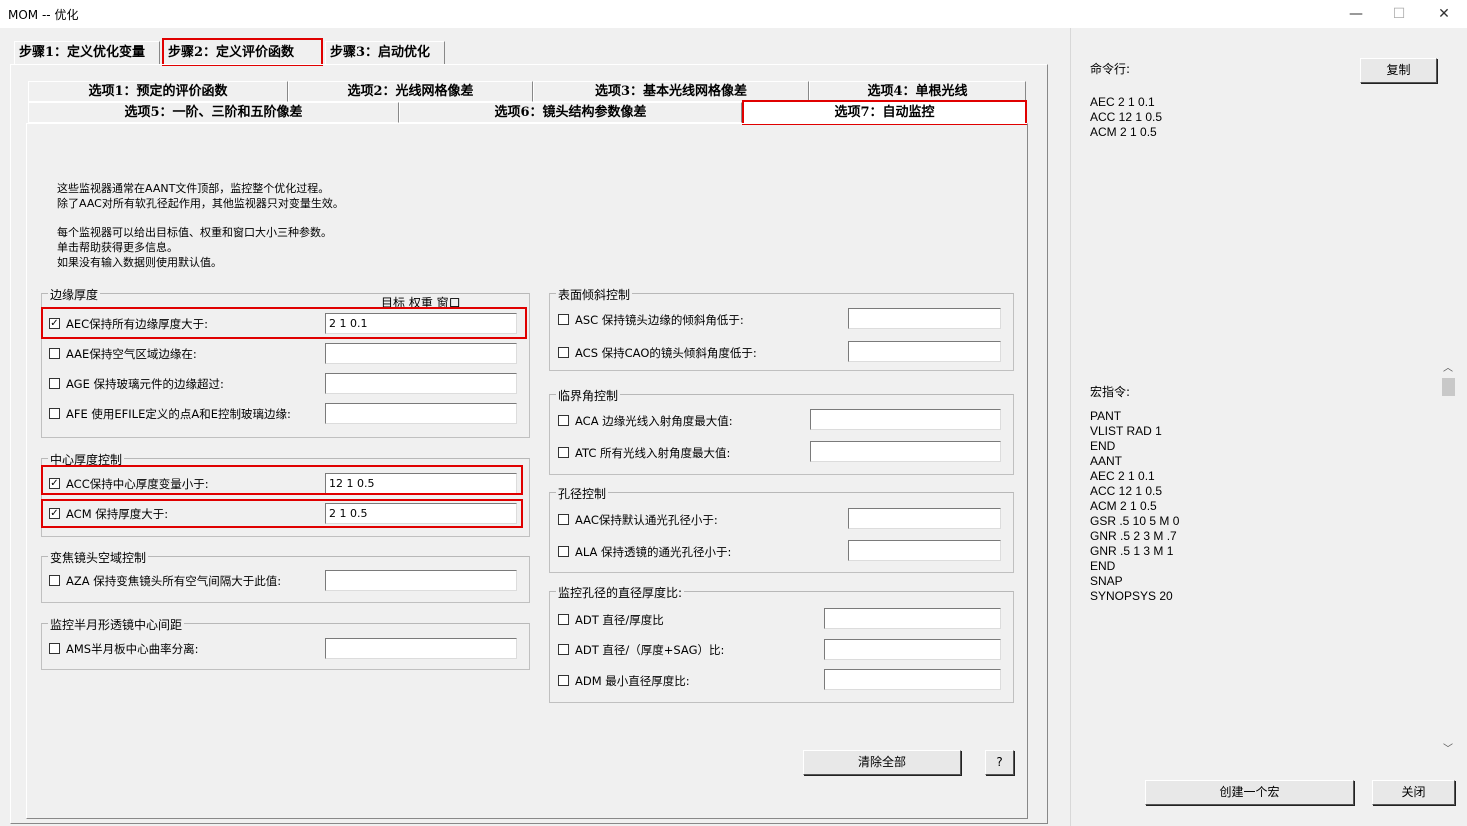 This screenshot has width=1467, height=826. I want to click on minimize-button: —, so click(1356, 14).